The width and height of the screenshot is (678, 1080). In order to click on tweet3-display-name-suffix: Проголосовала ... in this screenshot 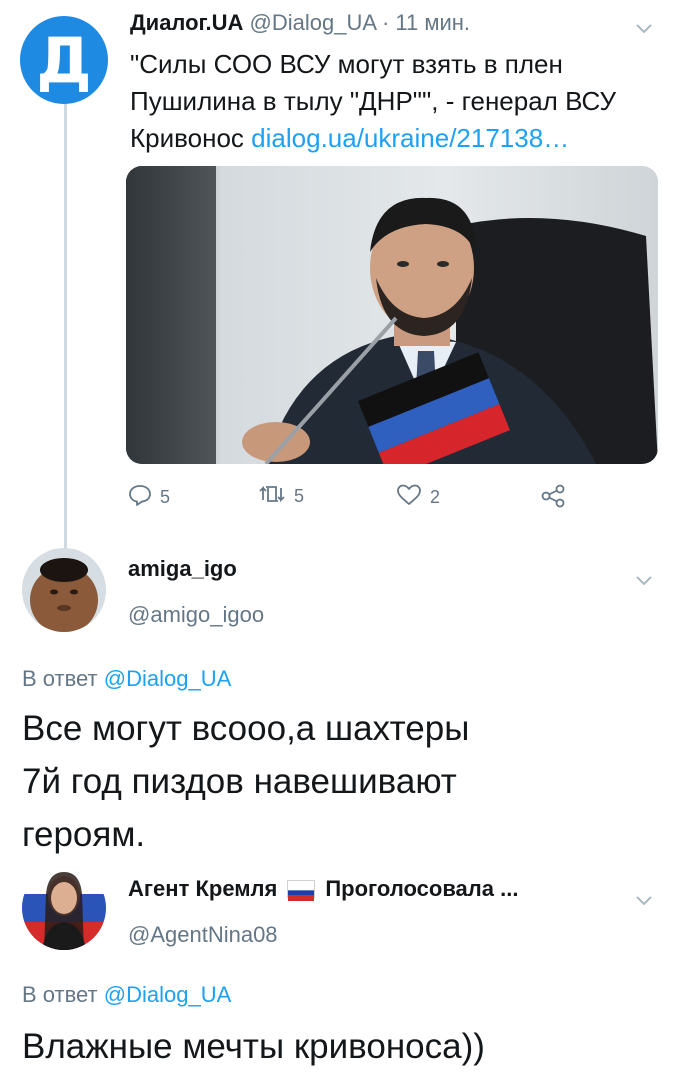, I will do `click(422, 888)`.